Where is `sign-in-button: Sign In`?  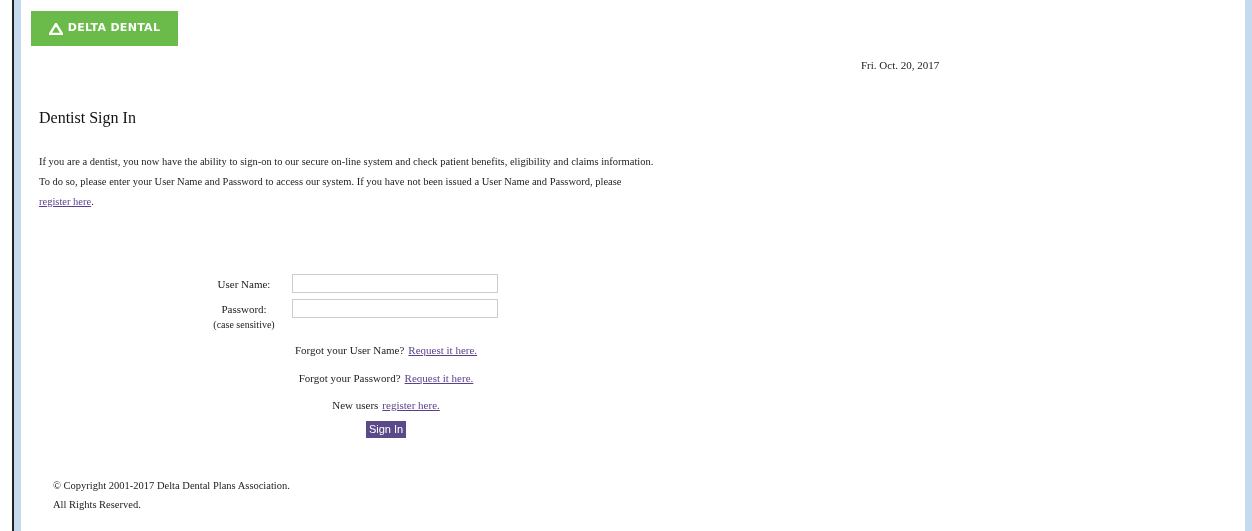 sign-in-button: Sign In is located at coordinates (386, 429).